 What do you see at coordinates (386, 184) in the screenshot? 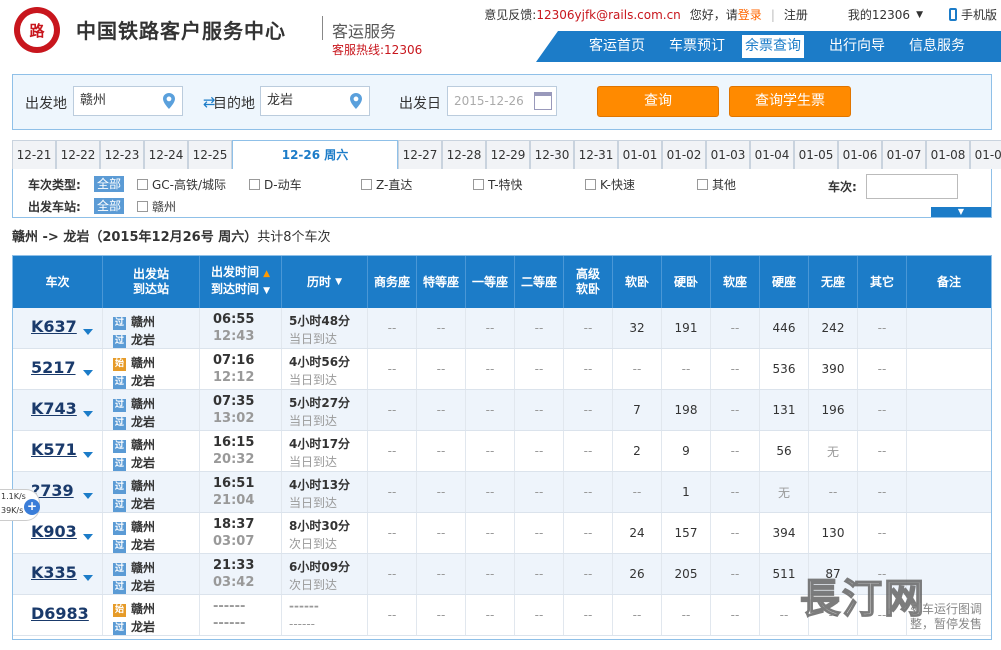
I see `type-option-z: Z-直达` at bounding box center [386, 184].